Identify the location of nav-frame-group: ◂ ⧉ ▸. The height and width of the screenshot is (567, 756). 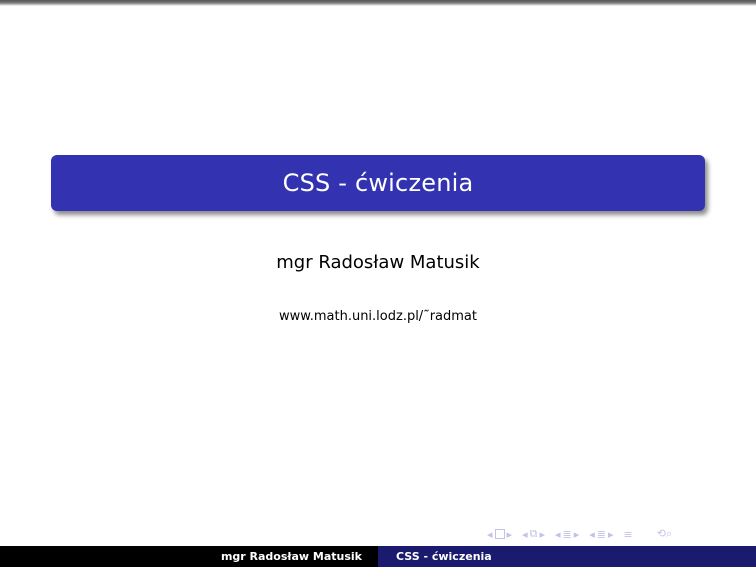
(533, 534).